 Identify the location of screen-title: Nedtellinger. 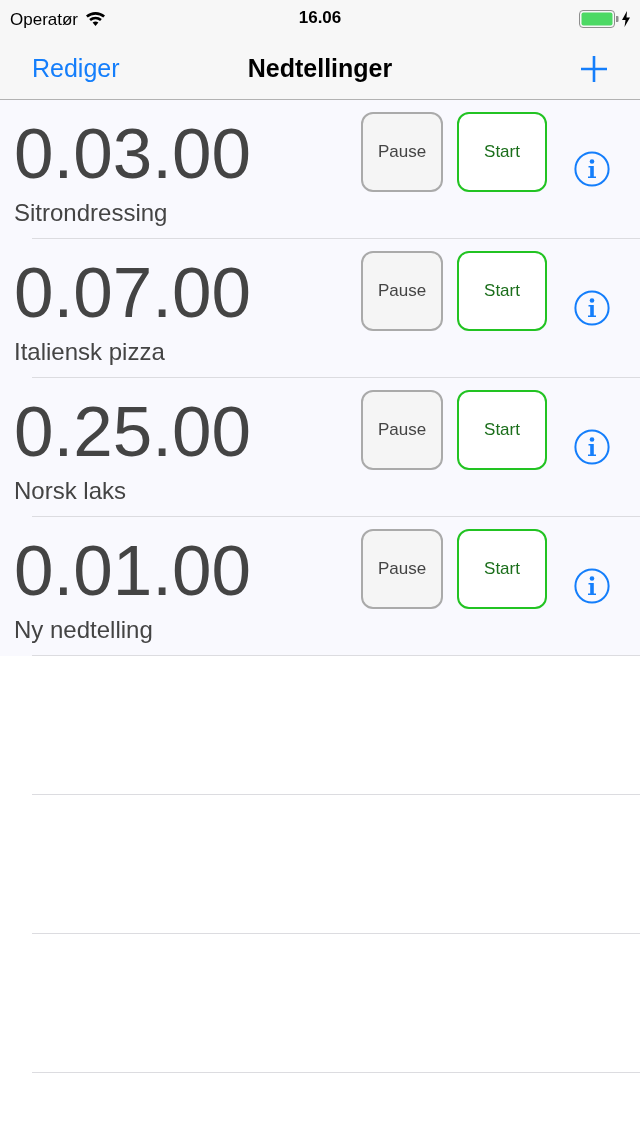
(320, 68).